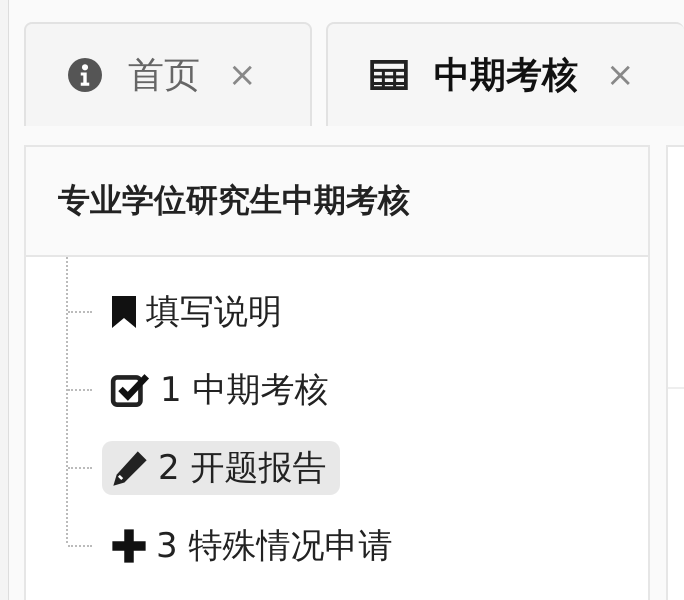 This screenshot has width=684, height=600. Describe the element at coordinates (199, 312) in the screenshot. I see `tree-item: 填写说明` at that location.